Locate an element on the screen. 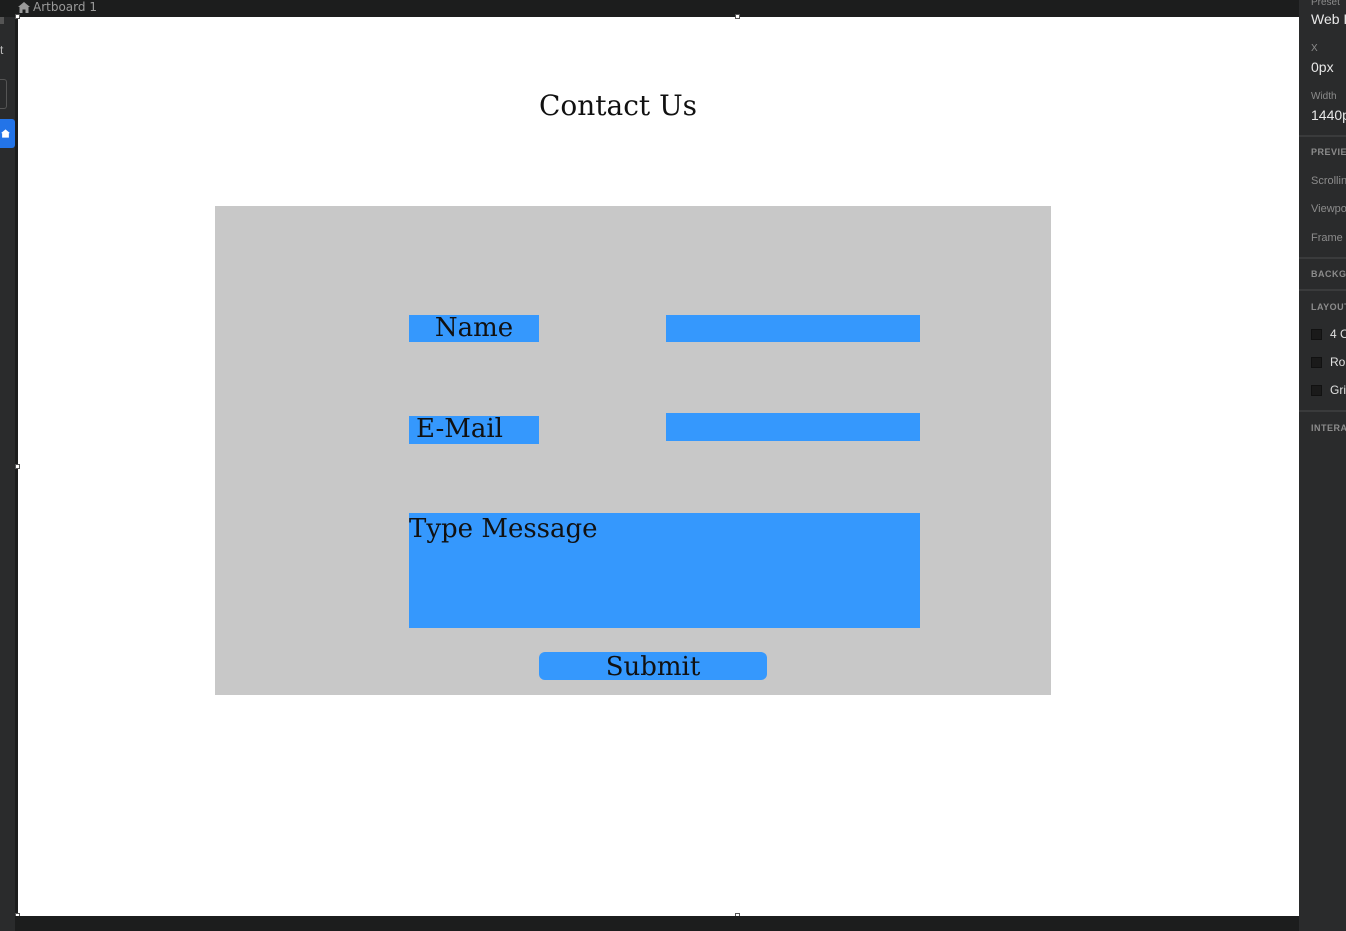 This screenshot has height=931, width=1346. frame-option: Frame is located at coordinates (1327, 238).